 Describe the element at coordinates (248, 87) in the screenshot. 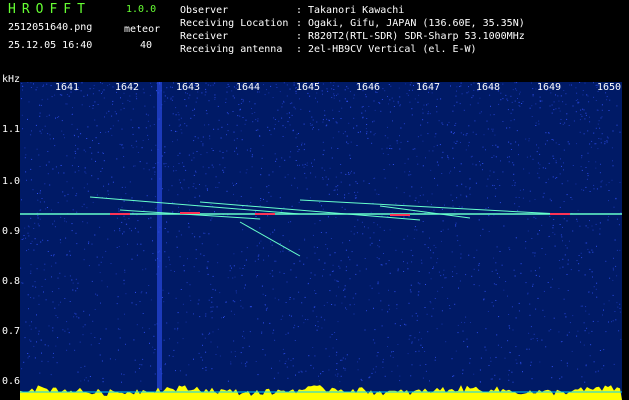

I see `x-tick-label: 1644` at that location.